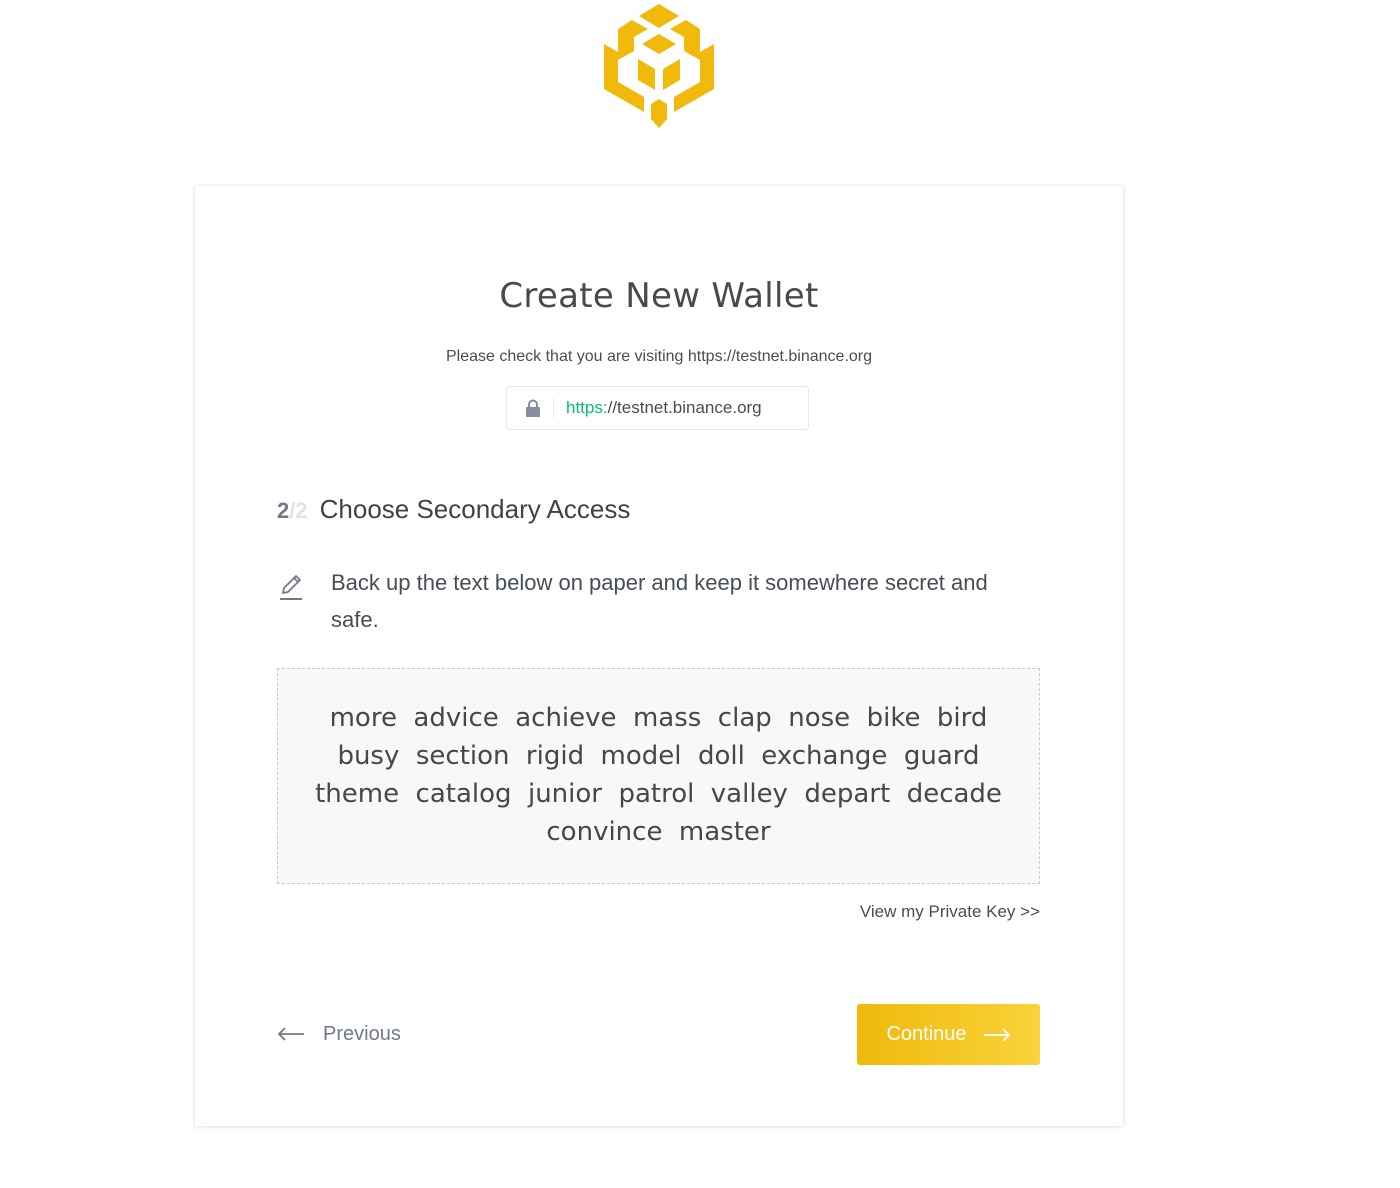  What do you see at coordinates (659, 296) in the screenshot?
I see `page-title: Create New Wallet` at bounding box center [659, 296].